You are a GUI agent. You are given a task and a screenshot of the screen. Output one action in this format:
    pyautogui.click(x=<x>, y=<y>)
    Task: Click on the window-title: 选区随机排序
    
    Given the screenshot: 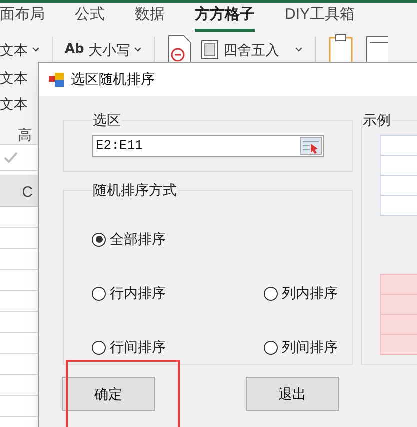 What is the action you would take?
    pyautogui.click(x=113, y=79)
    